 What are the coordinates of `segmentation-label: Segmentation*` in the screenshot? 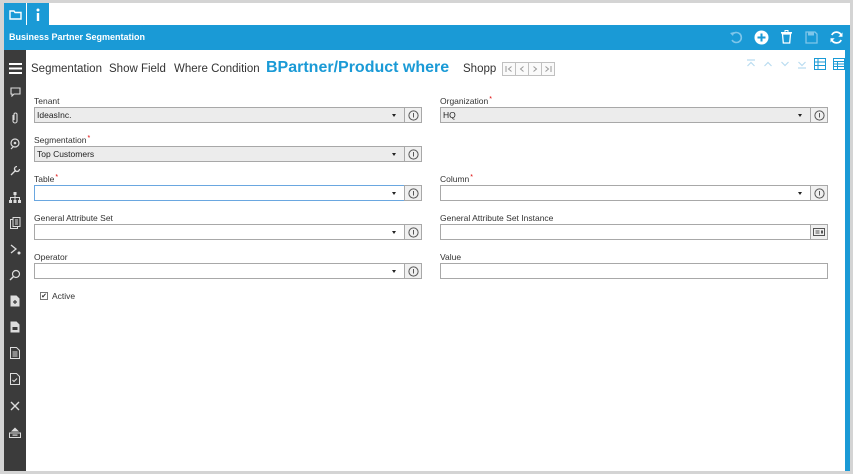 It's located at (62, 140).